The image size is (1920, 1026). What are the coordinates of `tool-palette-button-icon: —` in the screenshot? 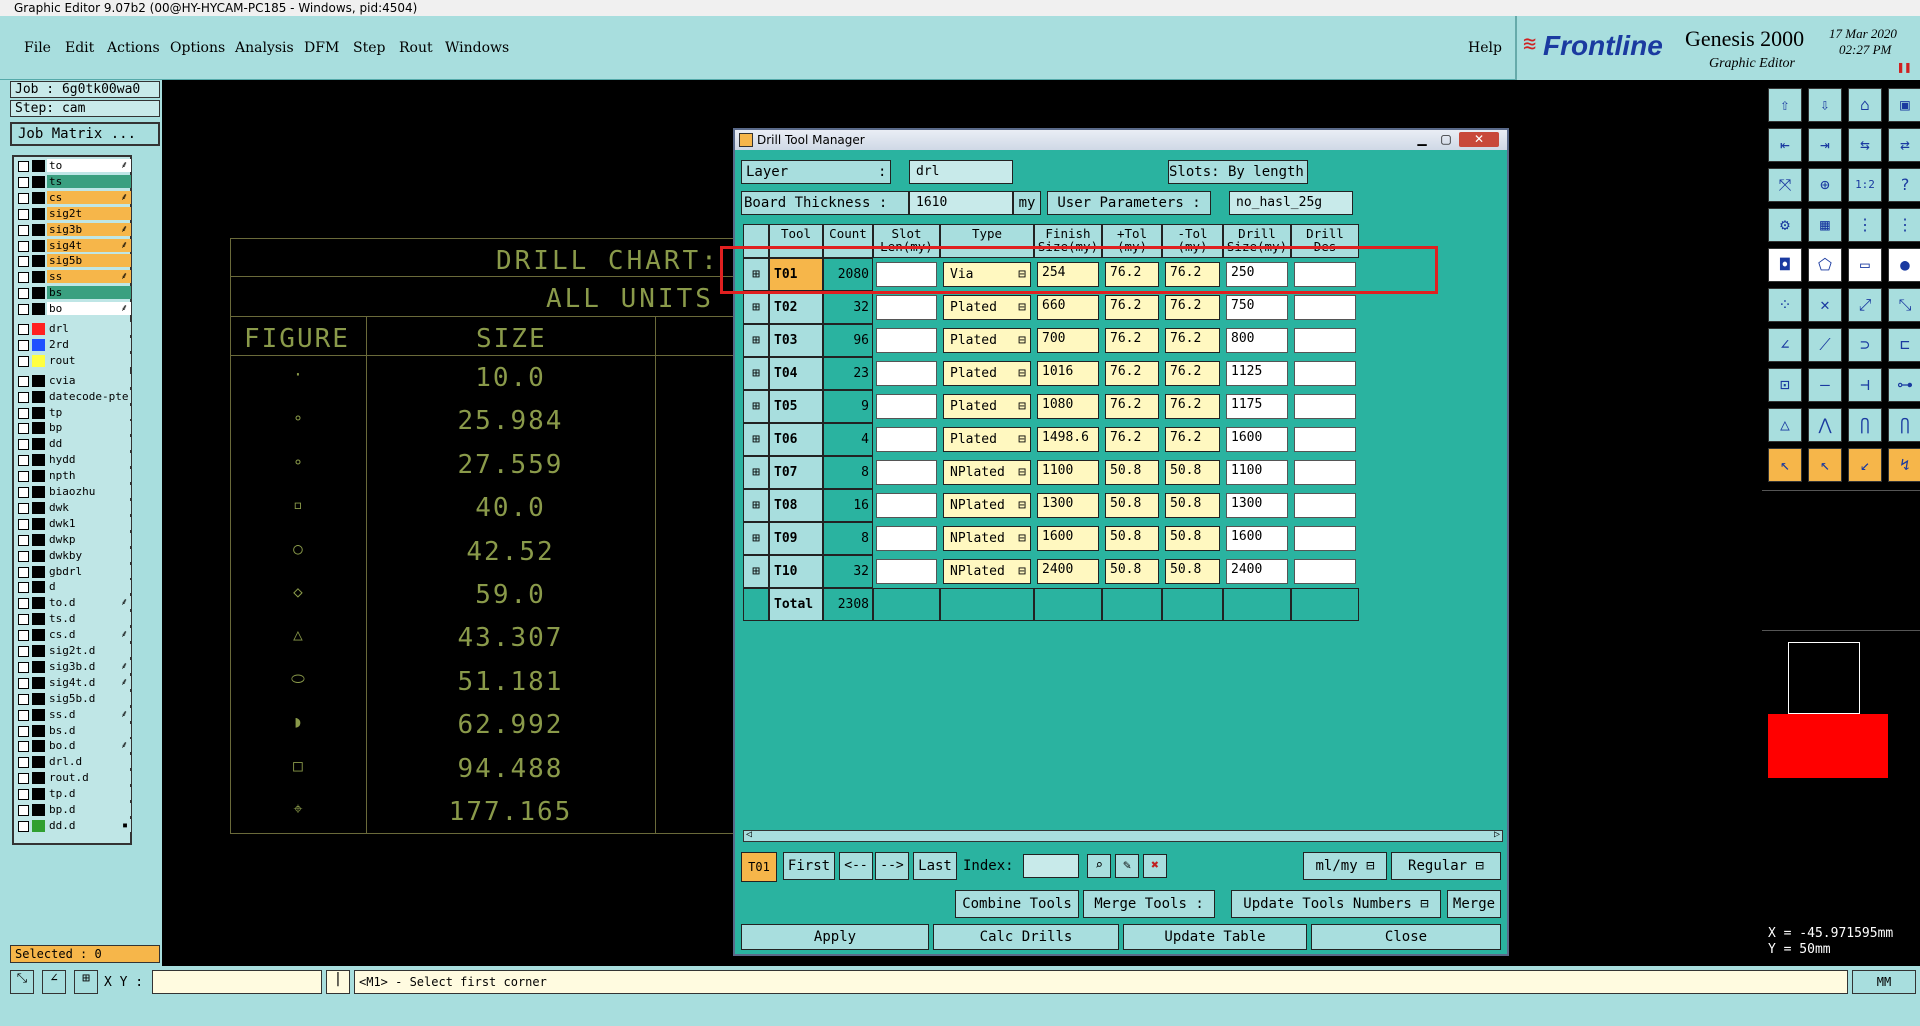 It's located at (1825, 385).